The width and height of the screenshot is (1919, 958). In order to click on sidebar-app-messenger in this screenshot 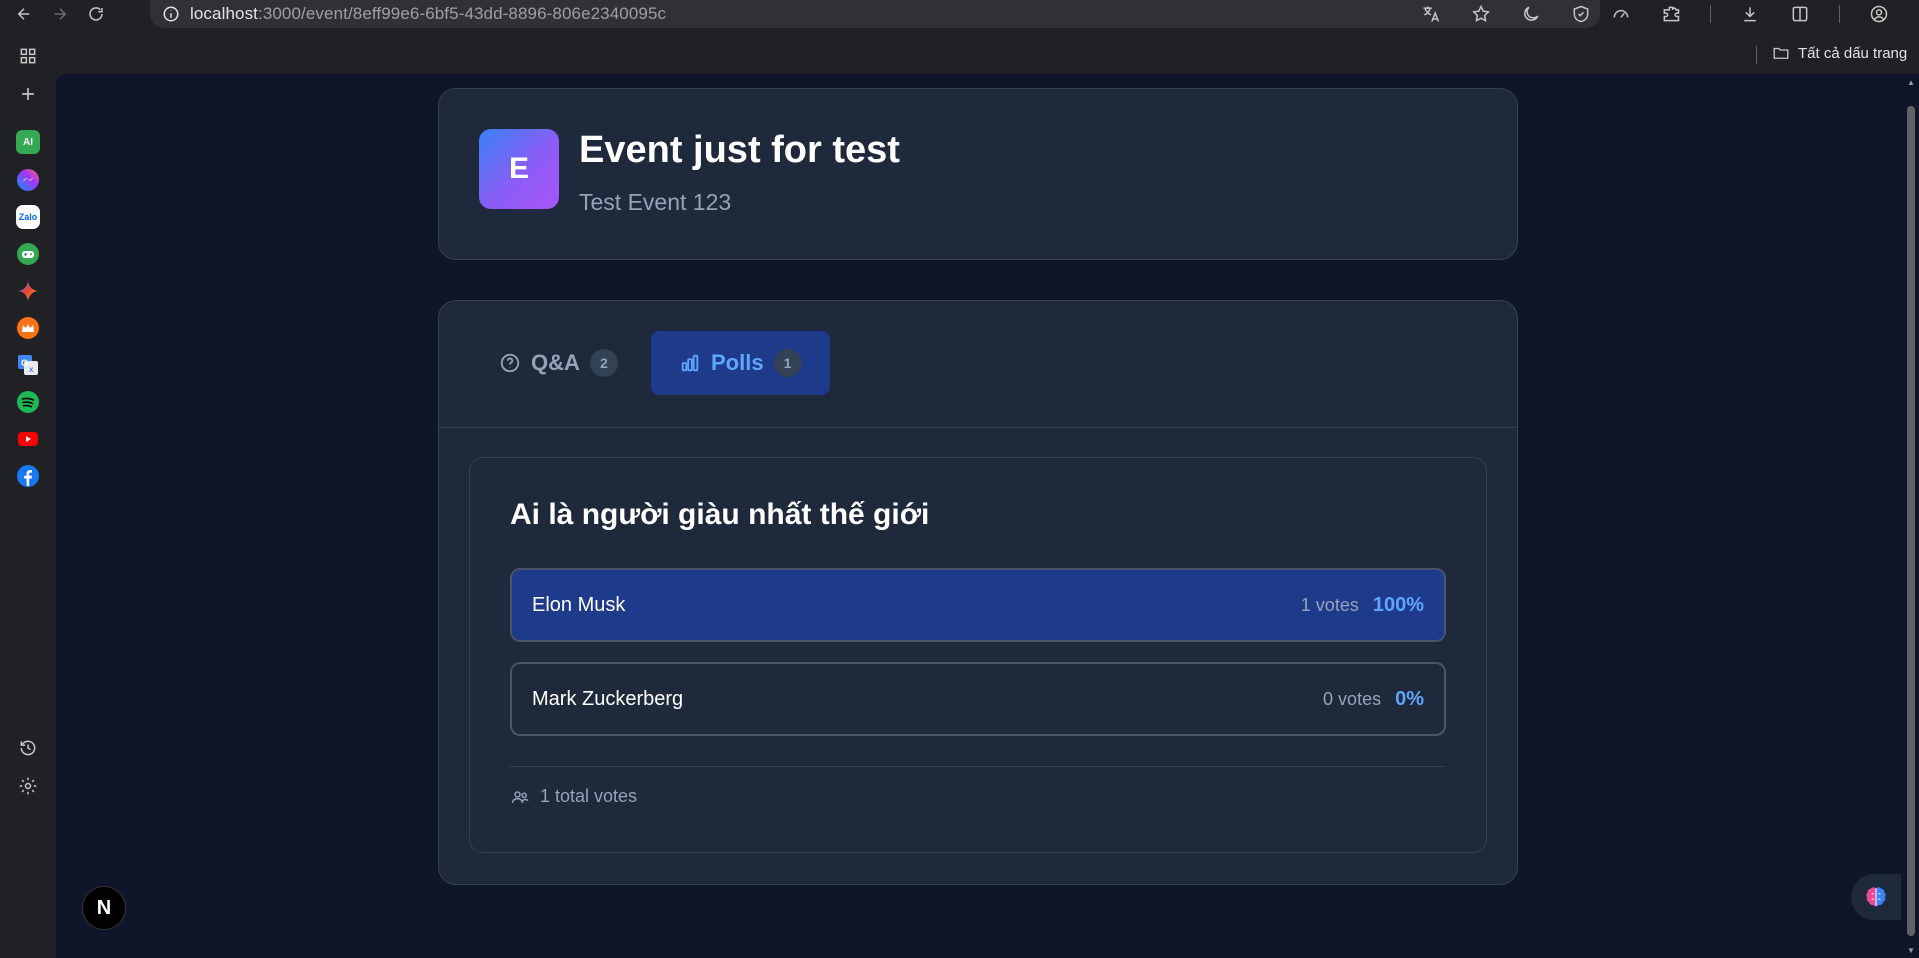, I will do `click(28, 180)`.